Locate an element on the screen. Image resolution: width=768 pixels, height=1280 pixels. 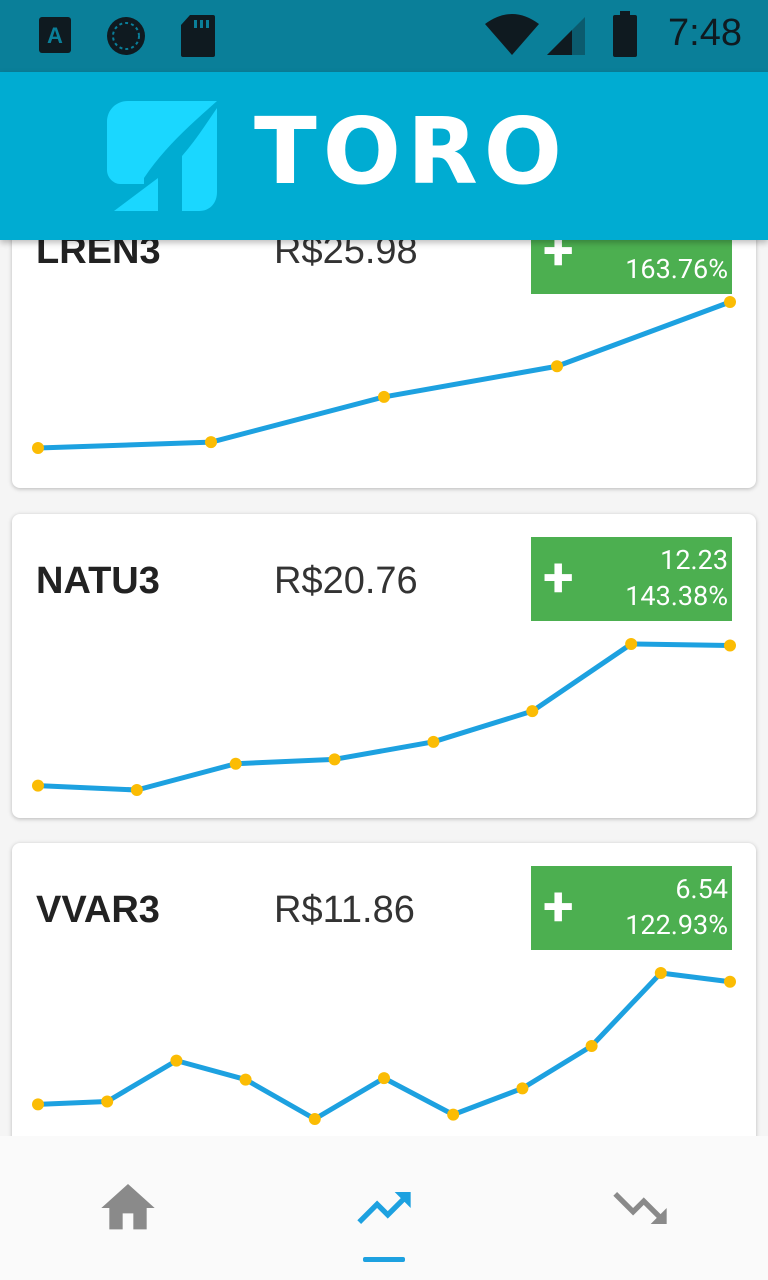
stock-price: R$25.98 is located at coordinates (346, 256).